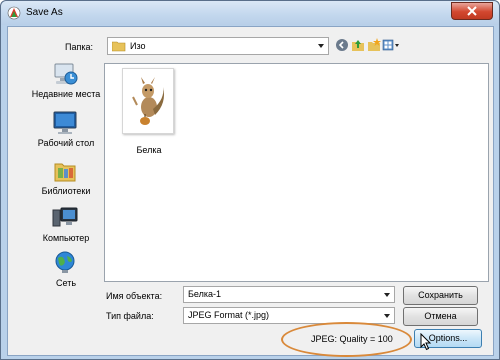  Describe the element at coordinates (44, 12) in the screenshot. I see `window-title: Save As` at that location.